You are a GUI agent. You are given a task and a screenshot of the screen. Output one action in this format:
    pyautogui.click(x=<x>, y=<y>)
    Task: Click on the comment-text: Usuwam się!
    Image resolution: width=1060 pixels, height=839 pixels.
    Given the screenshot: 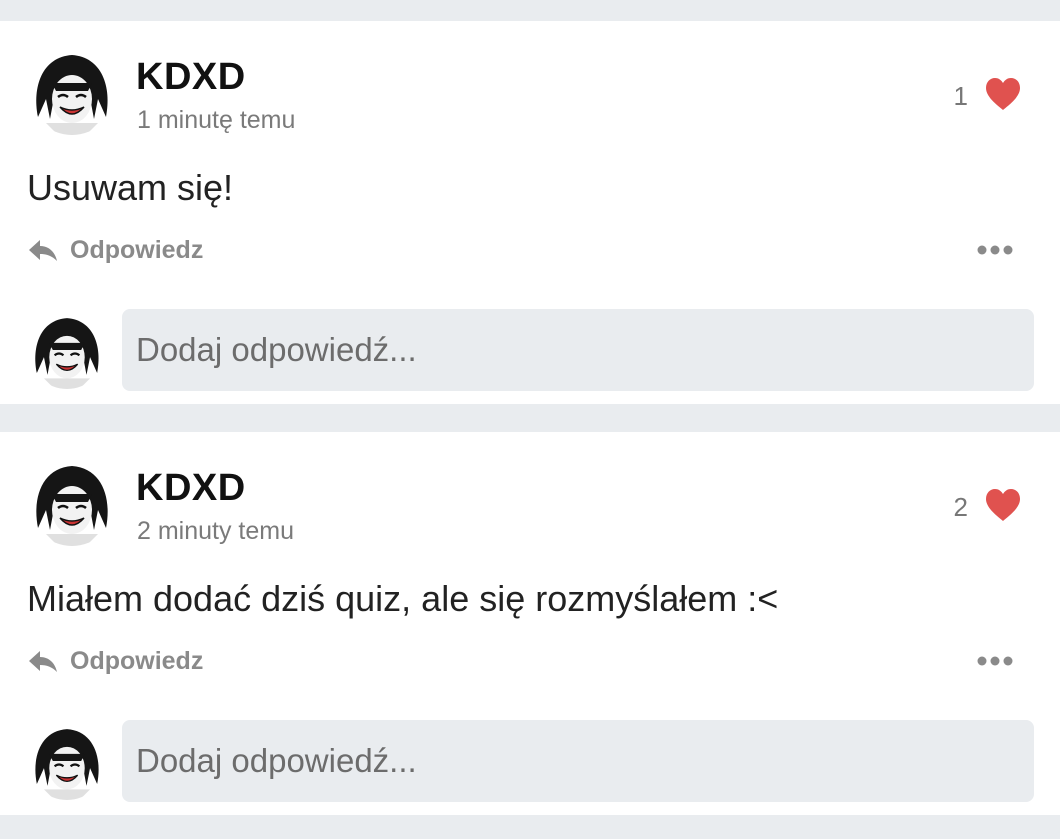 What is the action you would take?
    pyautogui.click(x=130, y=187)
    